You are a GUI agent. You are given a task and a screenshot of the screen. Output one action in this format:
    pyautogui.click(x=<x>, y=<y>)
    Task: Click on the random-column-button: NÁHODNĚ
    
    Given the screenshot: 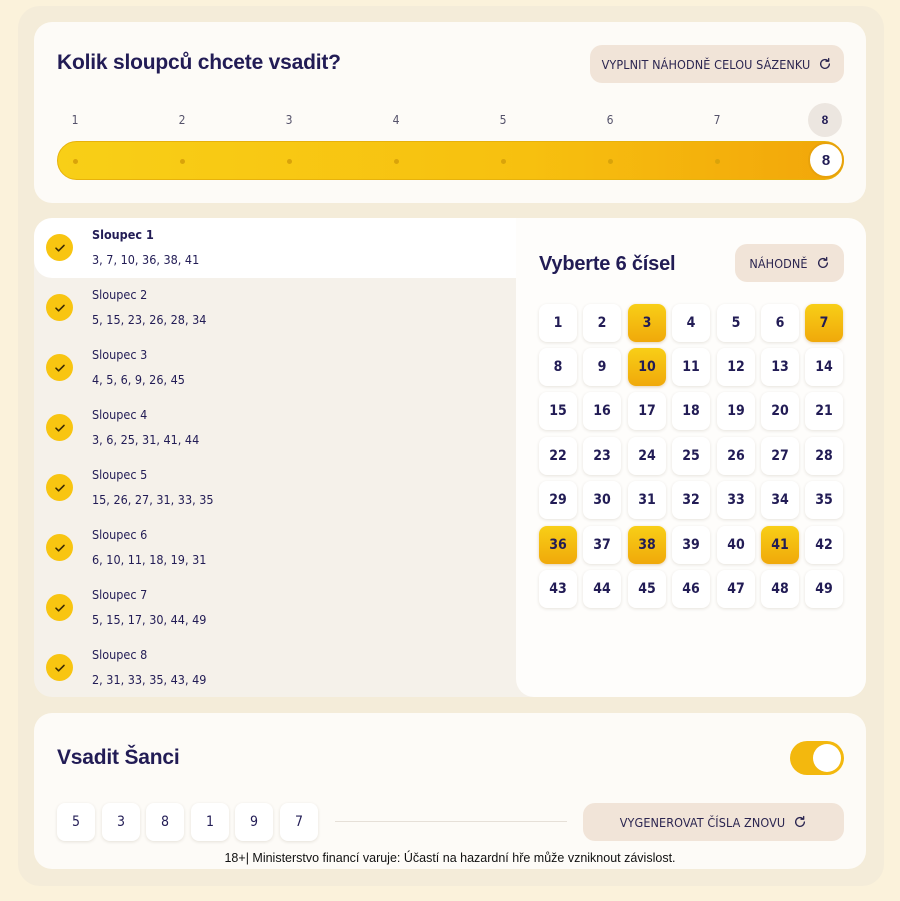 What is the action you would take?
    pyautogui.click(x=789, y=263)
    